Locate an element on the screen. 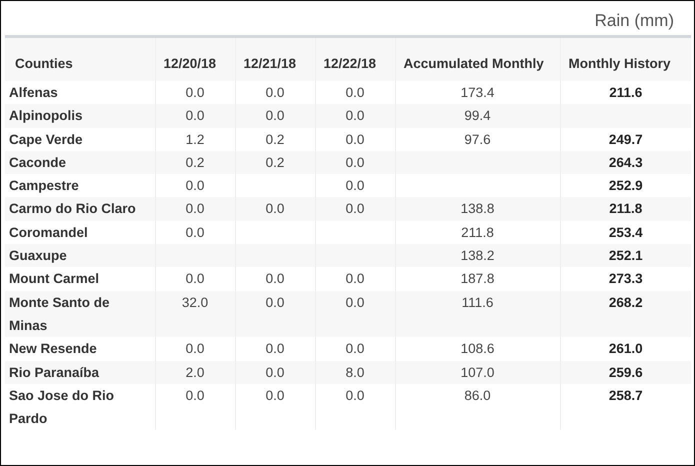 This screenshot has height=466, width=695. table-cell: 1.2 is located at coordinates (195, 139).